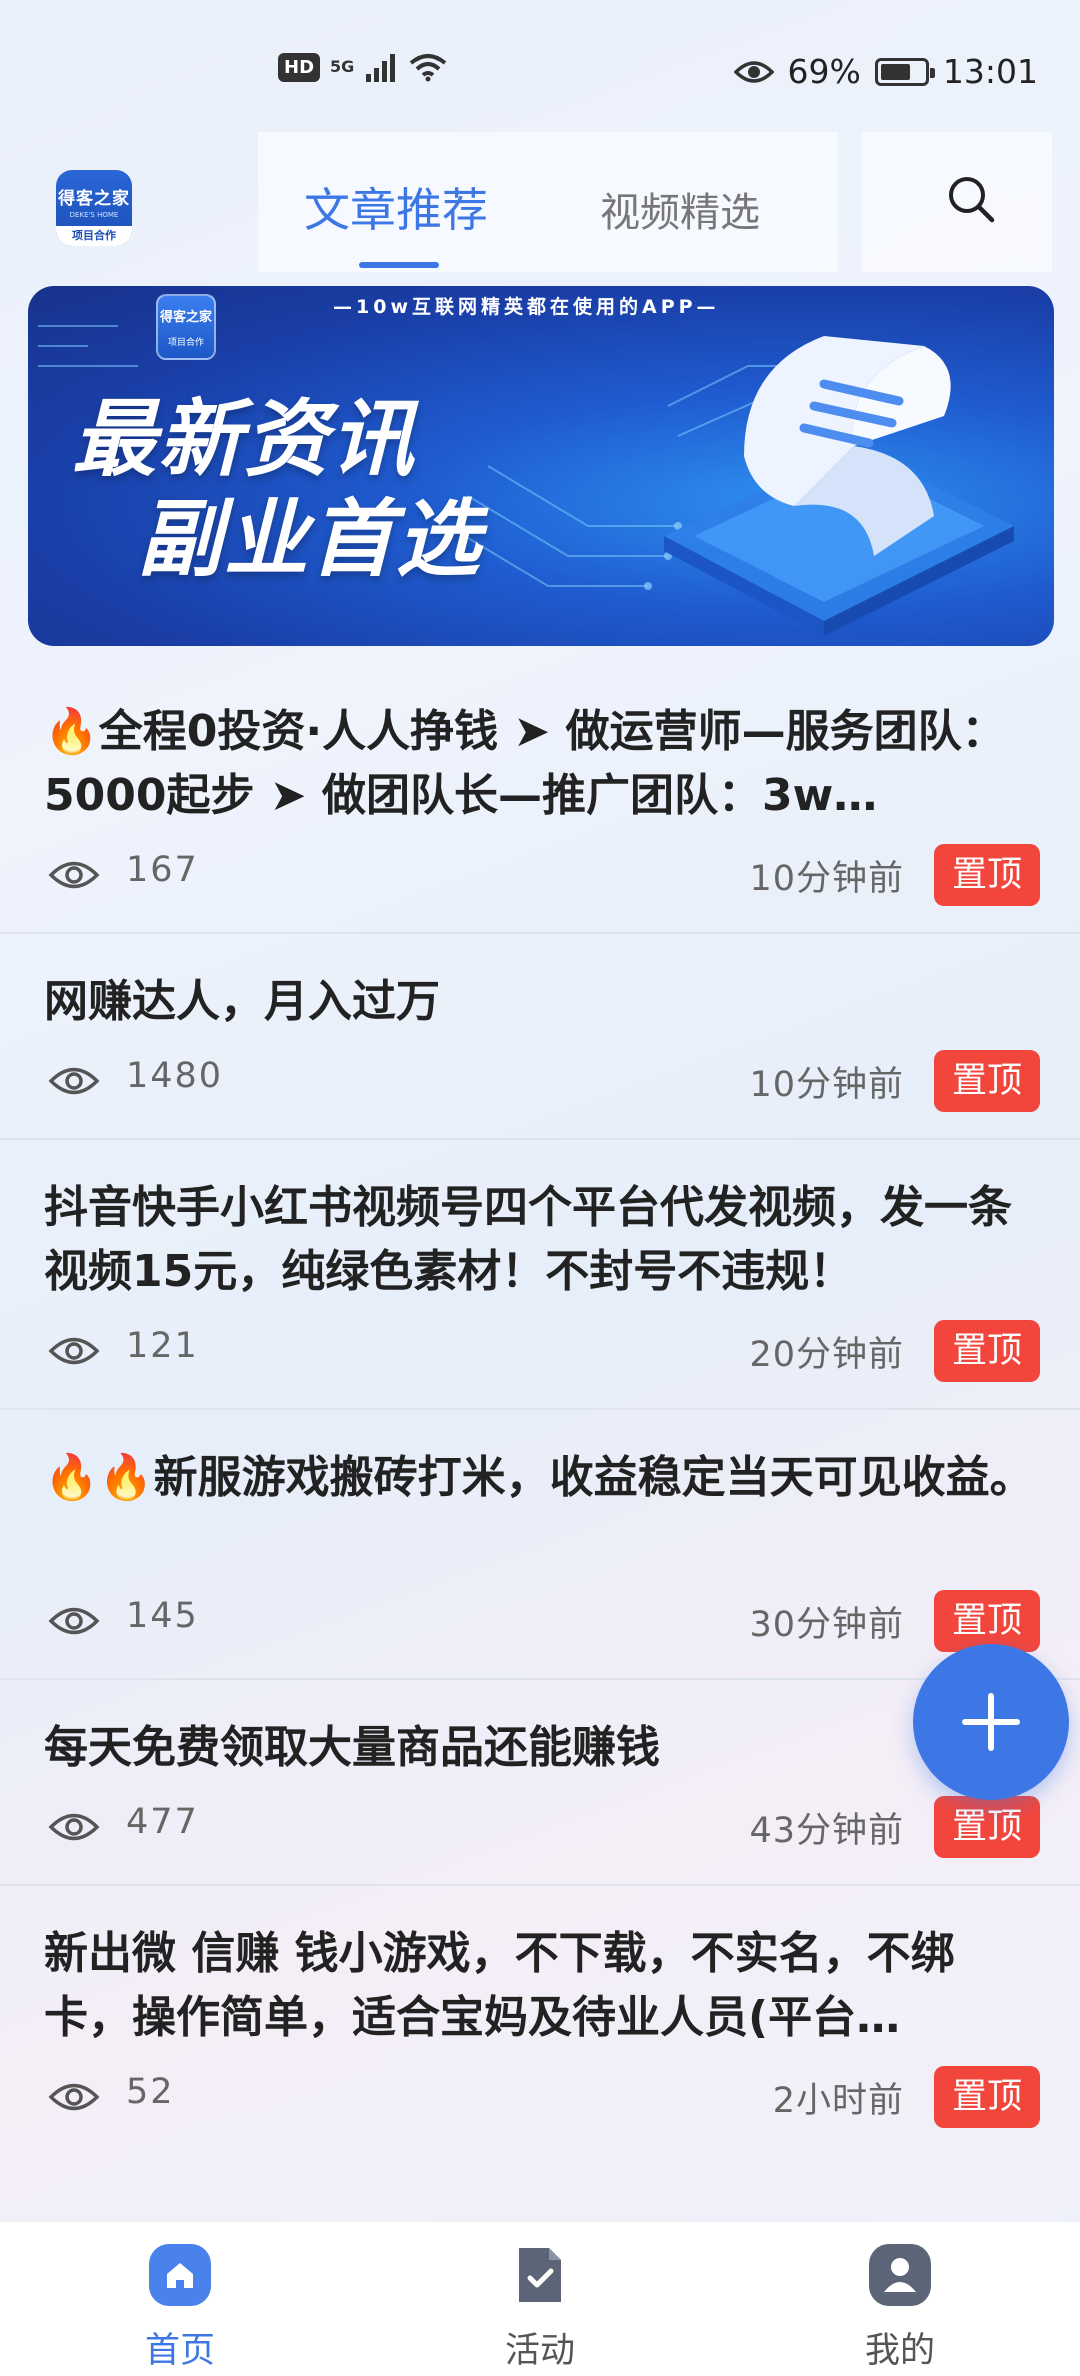 Image resolution: width=1080 pixels, height=2376 pixels. What do you see at coordinates (352, 1747) in the screenshot?
I see `article-title: 每天免费领取大量商品还能赚钱` at bounding box center [352, 1747].